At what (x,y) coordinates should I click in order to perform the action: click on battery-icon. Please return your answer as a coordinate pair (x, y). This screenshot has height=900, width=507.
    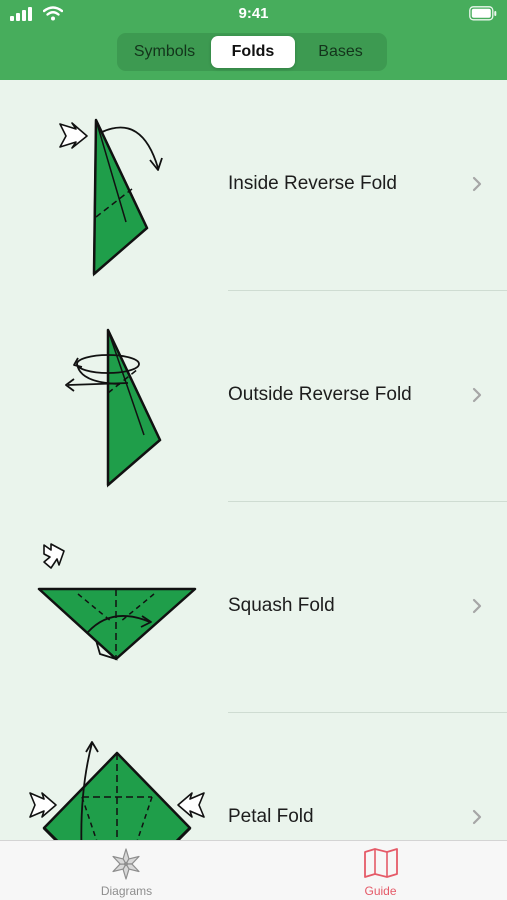
    Looking at the image, I should click on (483, 13).